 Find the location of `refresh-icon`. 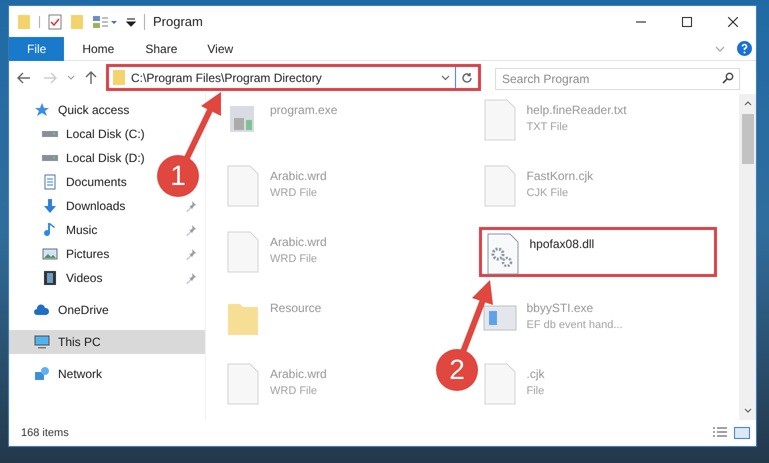

refresh-icon is located at coordinates (467, 78).